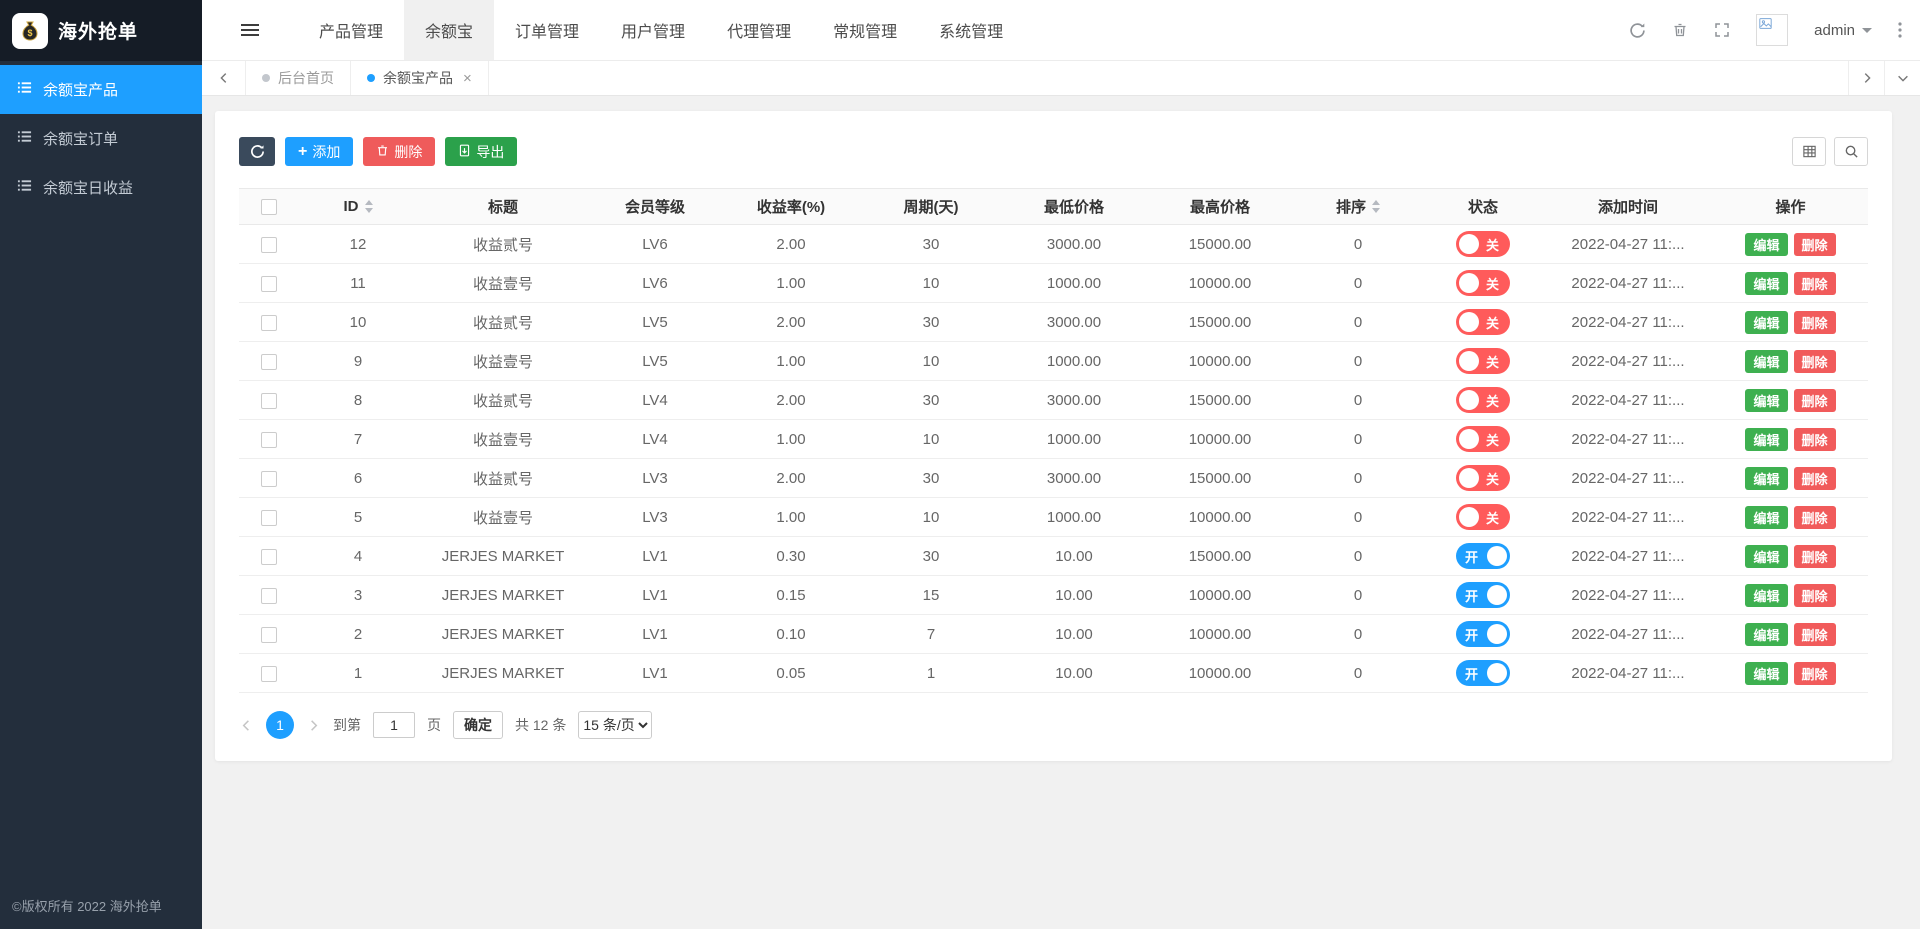  Describe the element at coordinates (394, 725) in the screenshot. I see `goto-page-input` at that location.